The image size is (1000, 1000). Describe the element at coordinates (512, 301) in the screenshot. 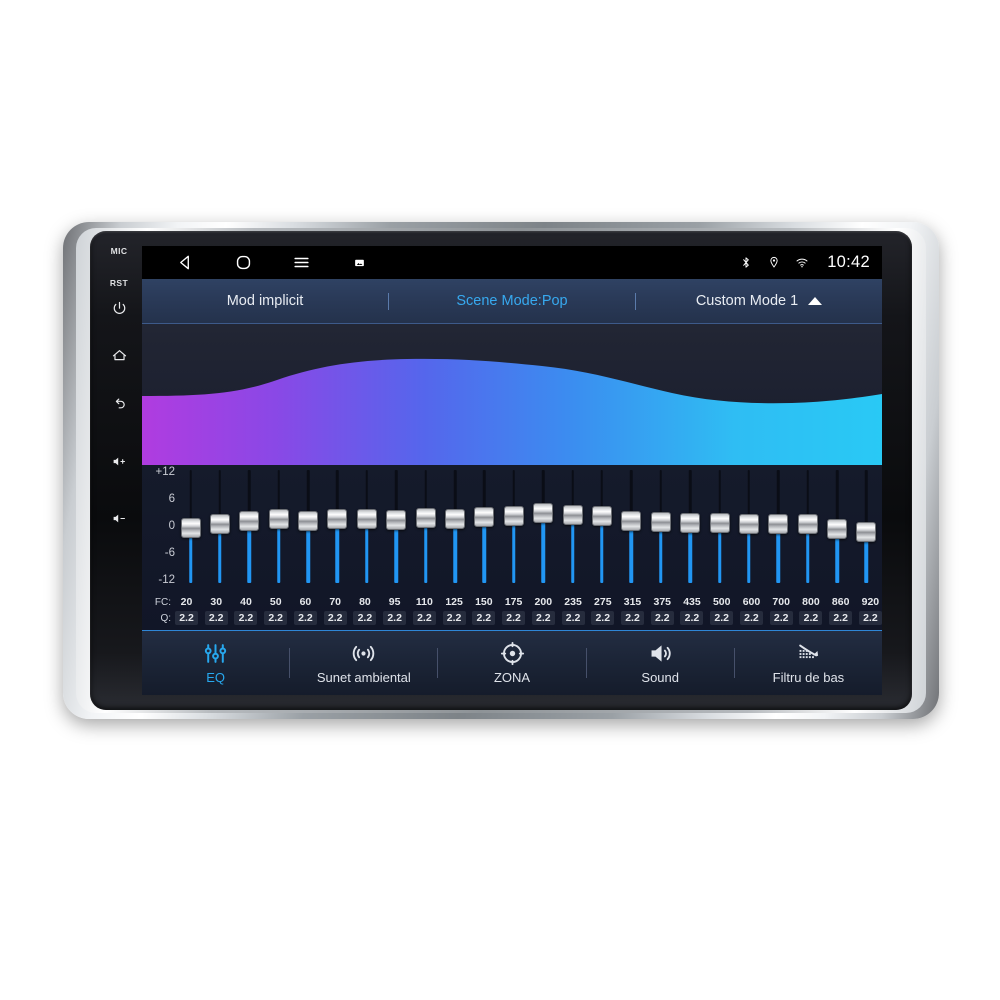

I see `mode-scene: Scene Mode:Pop` at that location.